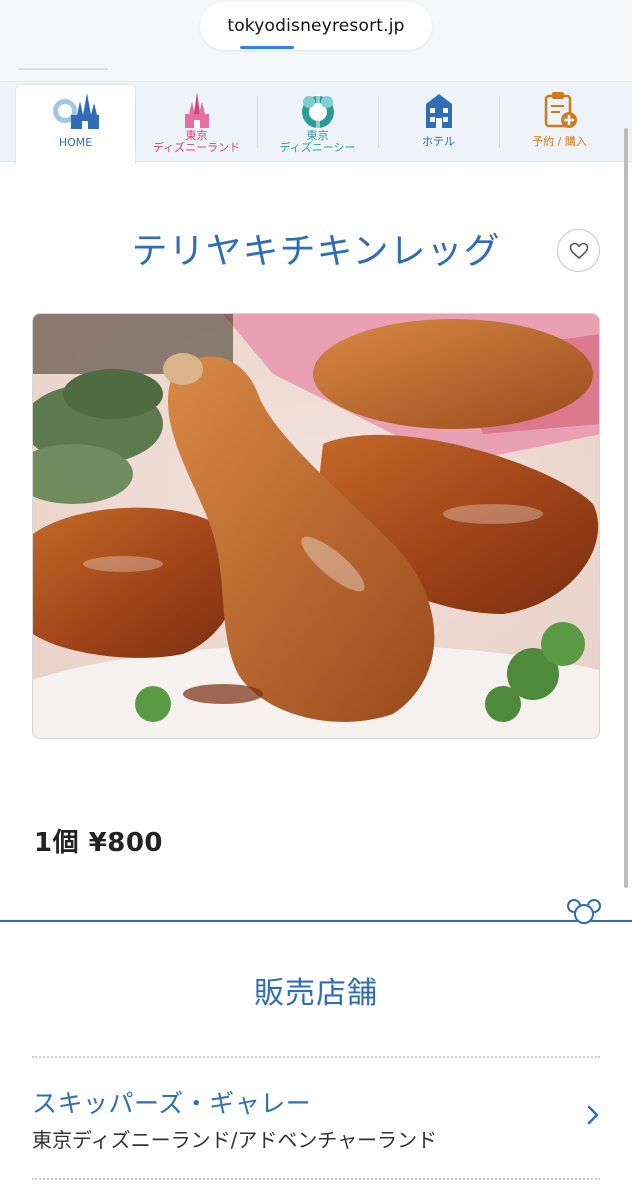 The height and width of the screenshot is (1200, 632). What do you see at coordinates (197, 110) in the screenshot?
I see `land-castle-icon` at bounding box center [197, 110].